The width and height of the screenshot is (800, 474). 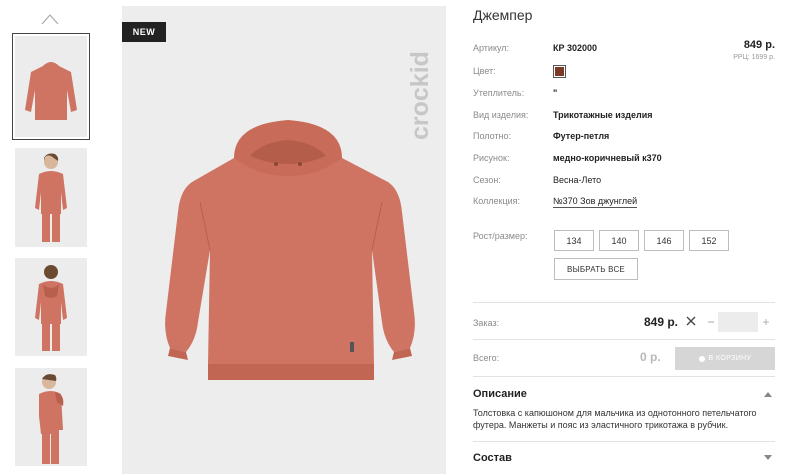 What do you see at coordinates (144, 32) in the screenshot?
I see `new-badge: NEW` at bounding box center [144, 32].